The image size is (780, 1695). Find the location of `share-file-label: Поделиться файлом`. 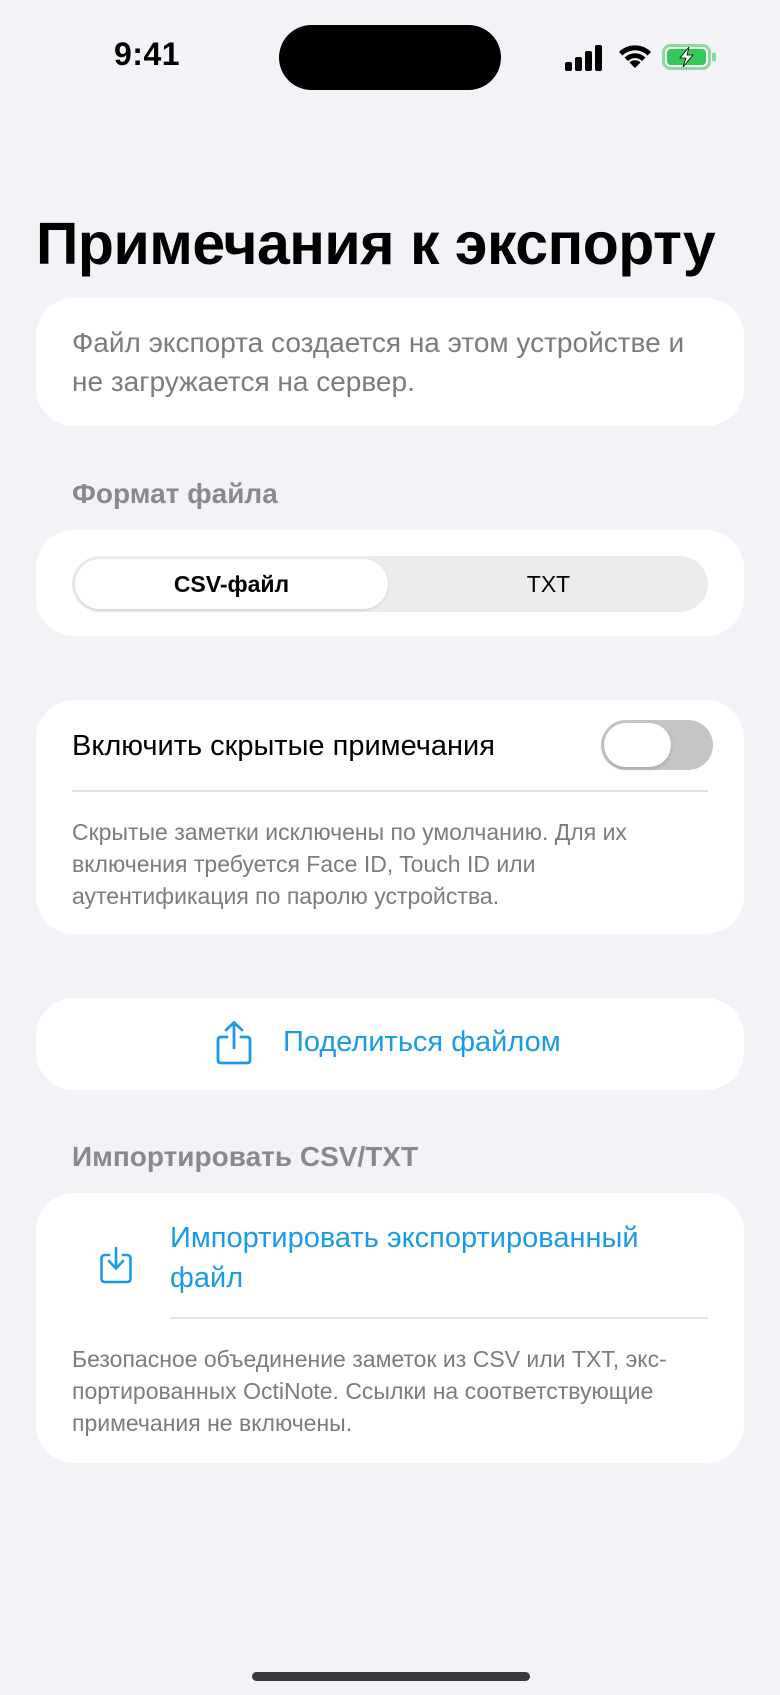

share-file-label: Поделиться файлом is located at coordinates (422, 1042).